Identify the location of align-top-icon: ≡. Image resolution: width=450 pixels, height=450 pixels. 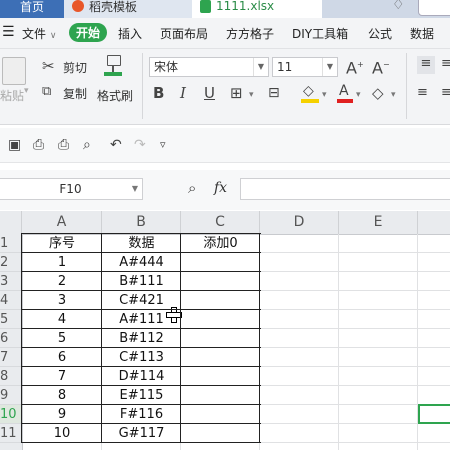
(426, 65).